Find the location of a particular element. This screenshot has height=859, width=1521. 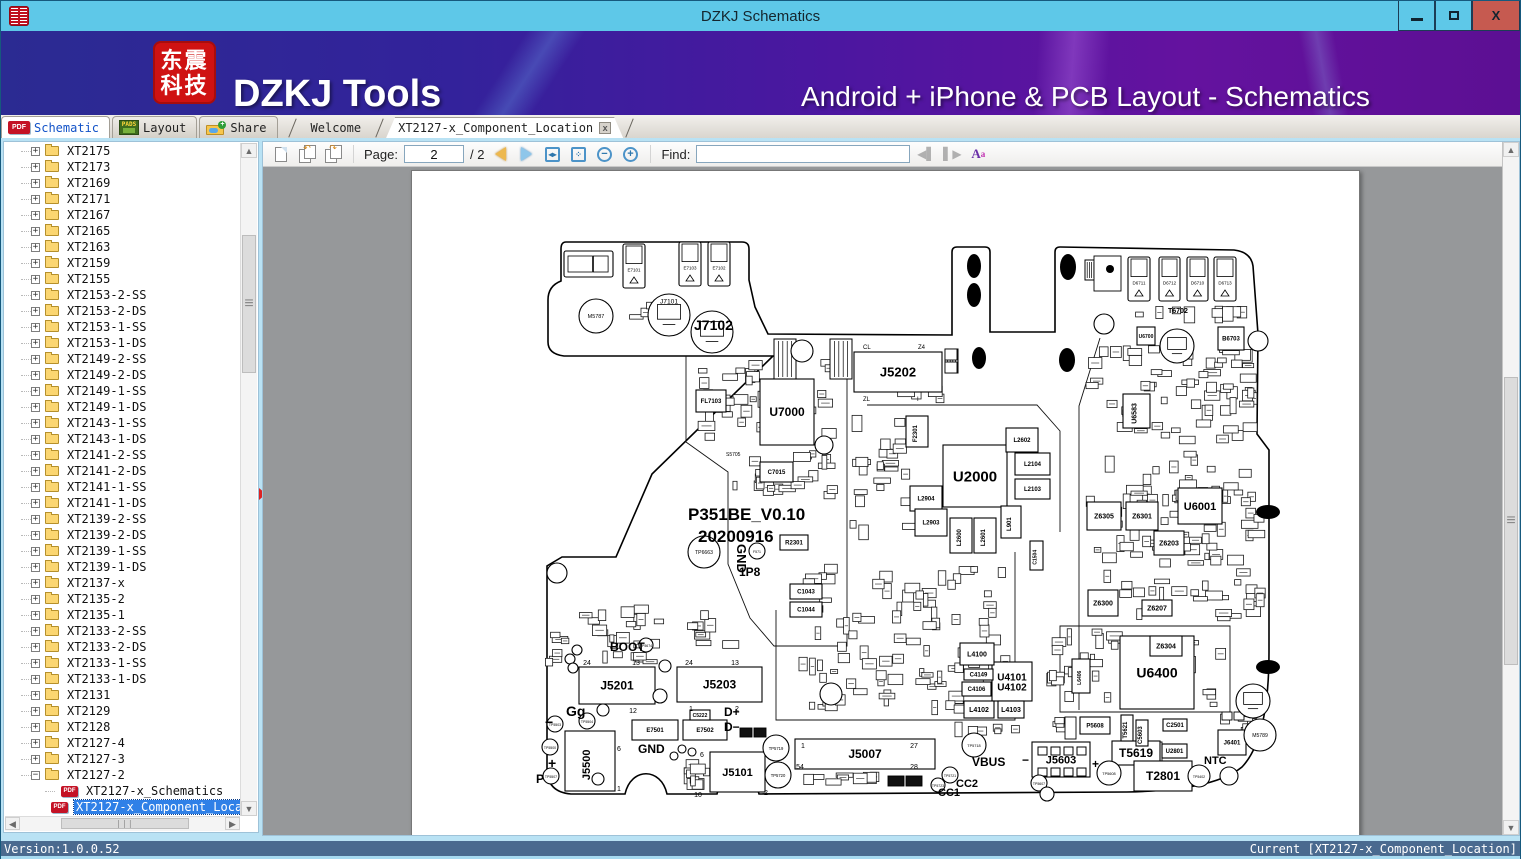

tree-item: + XT2141-2-SS is located at coordinates (122, 455).